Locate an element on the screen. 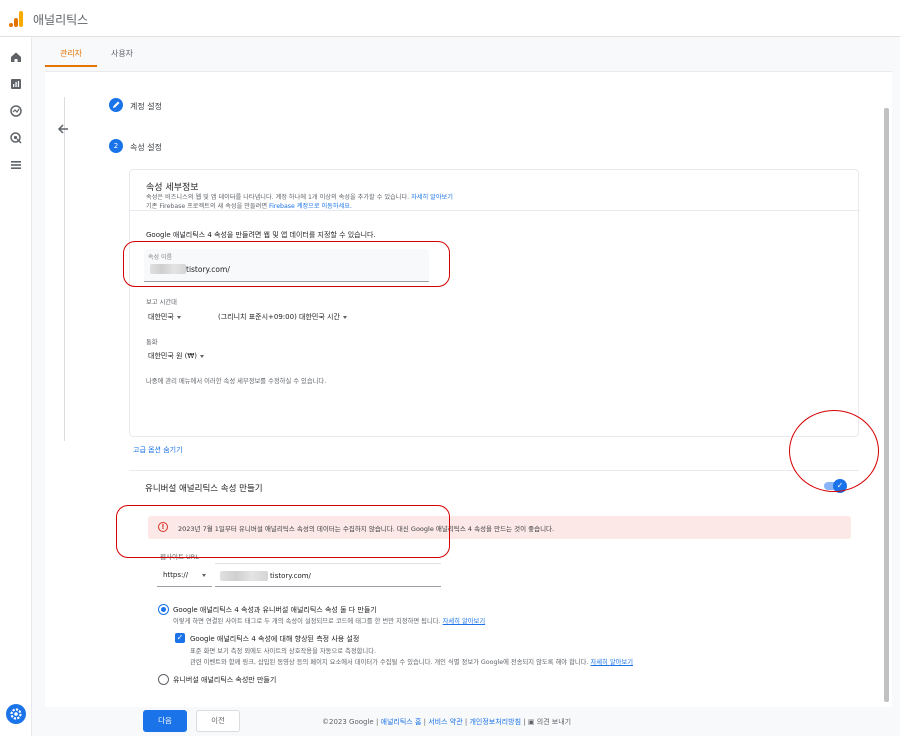 The height and width of the screenshot is (736, 900). timezone-label: 보고 시간대 is located at coordinates (161, 302).